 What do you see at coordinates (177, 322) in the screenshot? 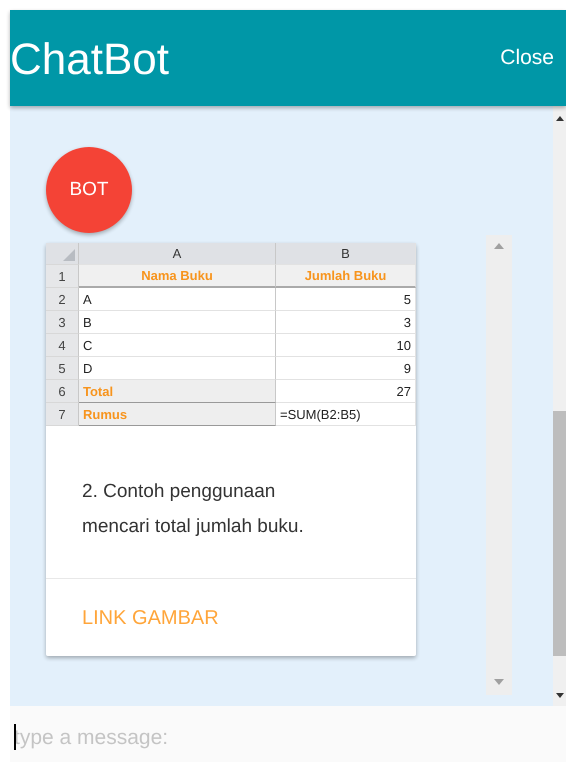
I see `table-cell: B` at bounding box center [177, 322].